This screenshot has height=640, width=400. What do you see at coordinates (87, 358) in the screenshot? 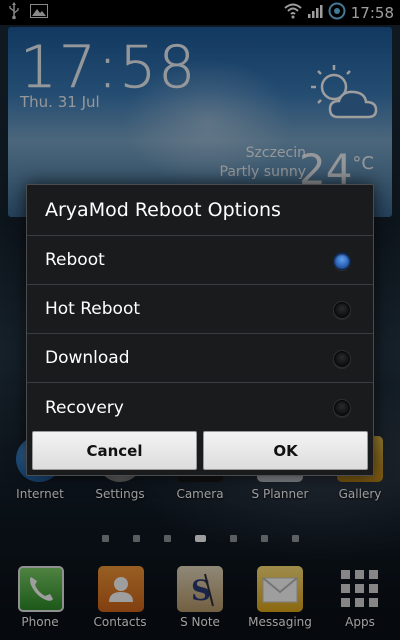
I see `option-label: Download` at bounding box center [87, 358].